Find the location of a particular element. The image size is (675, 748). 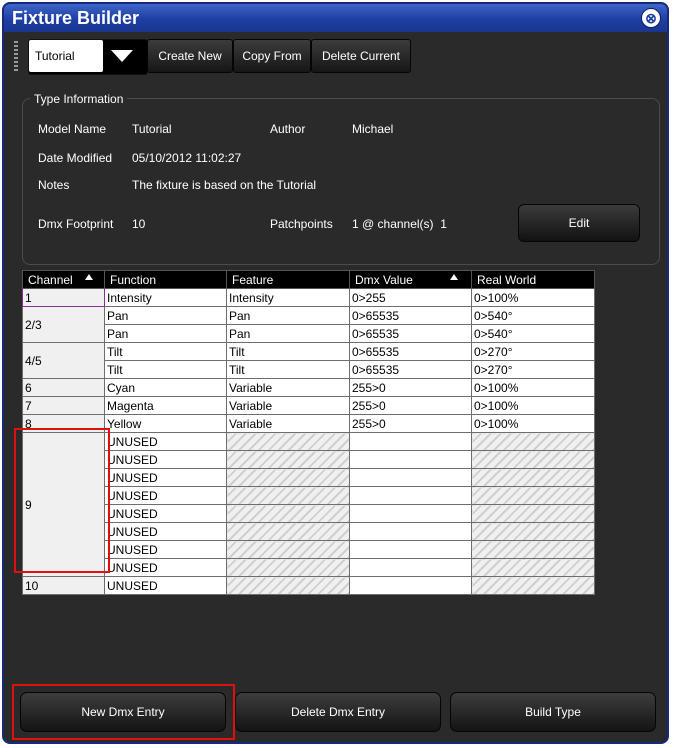

table-row: 7 Magenta Variable 255>0 0>100% is located at coordinates (308, 405).